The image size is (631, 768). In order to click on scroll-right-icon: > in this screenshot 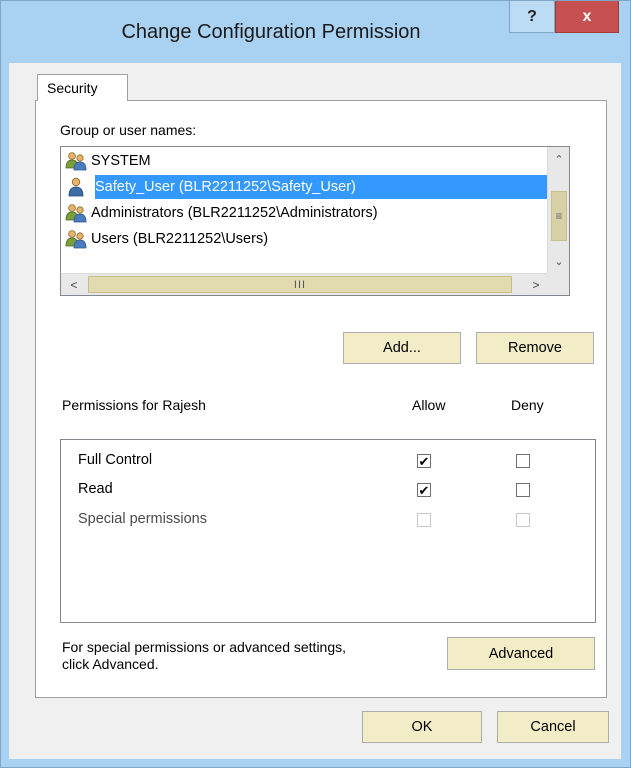, I will do `click(536, 285)`.